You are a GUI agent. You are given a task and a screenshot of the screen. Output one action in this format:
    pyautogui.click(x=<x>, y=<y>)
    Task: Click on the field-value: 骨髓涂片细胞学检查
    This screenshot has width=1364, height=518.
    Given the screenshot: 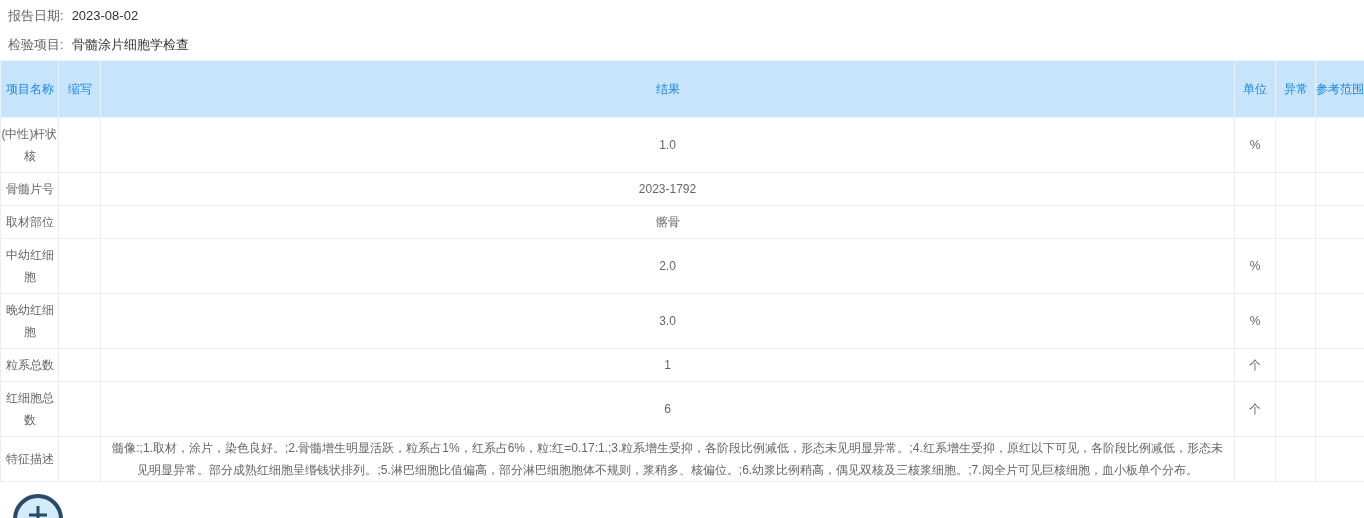 What is the action you would take?
    pyautogui.click(x=130, y=44)
    